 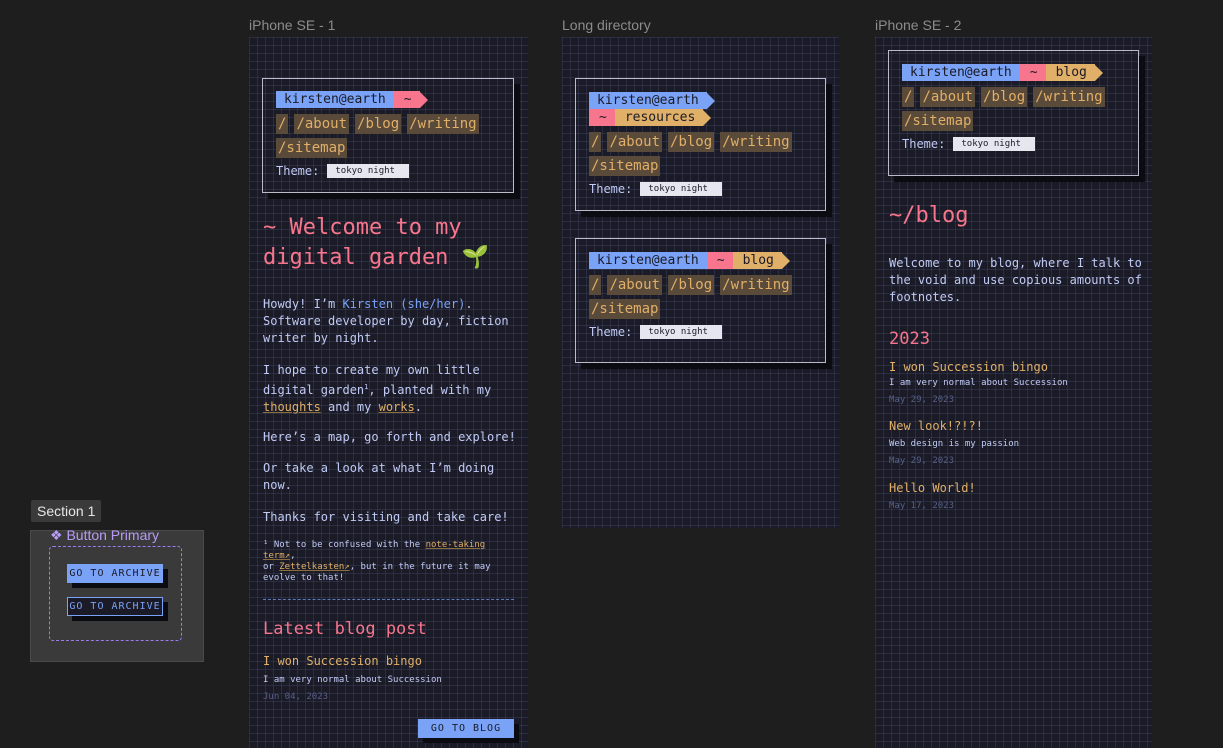 I want to click on title-line-2: digital garden, so click(x=356, y=257).